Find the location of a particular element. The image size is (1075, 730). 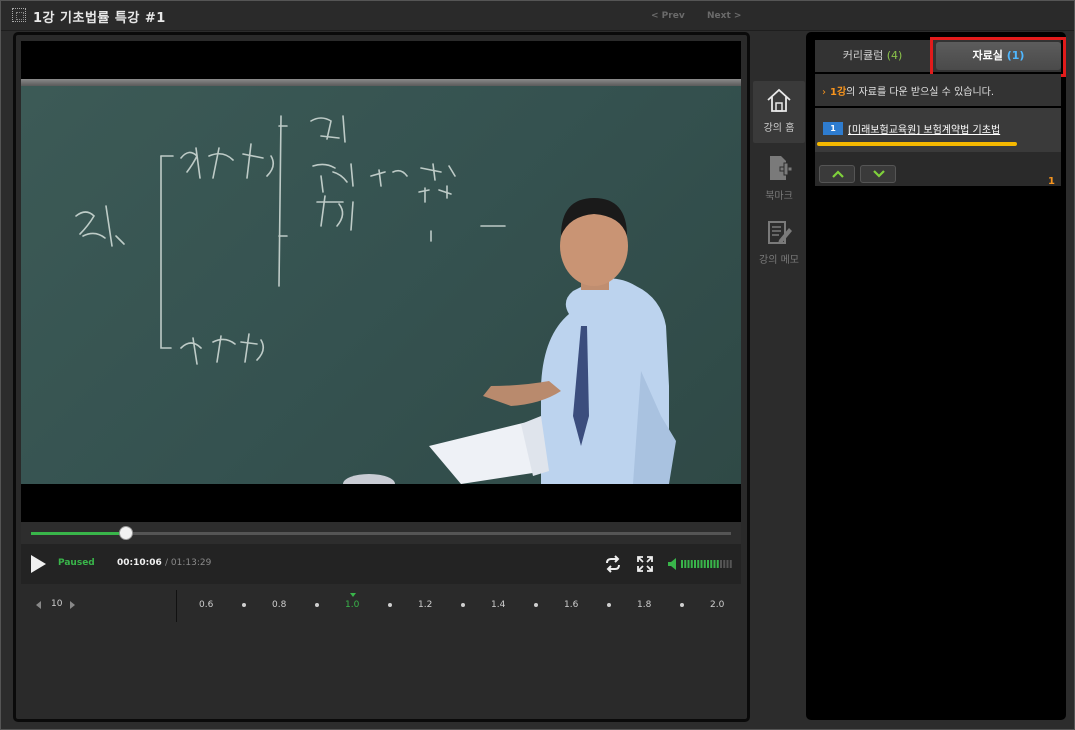

speed-option-0-8: 0.8 is located at coordinates (279, 605).